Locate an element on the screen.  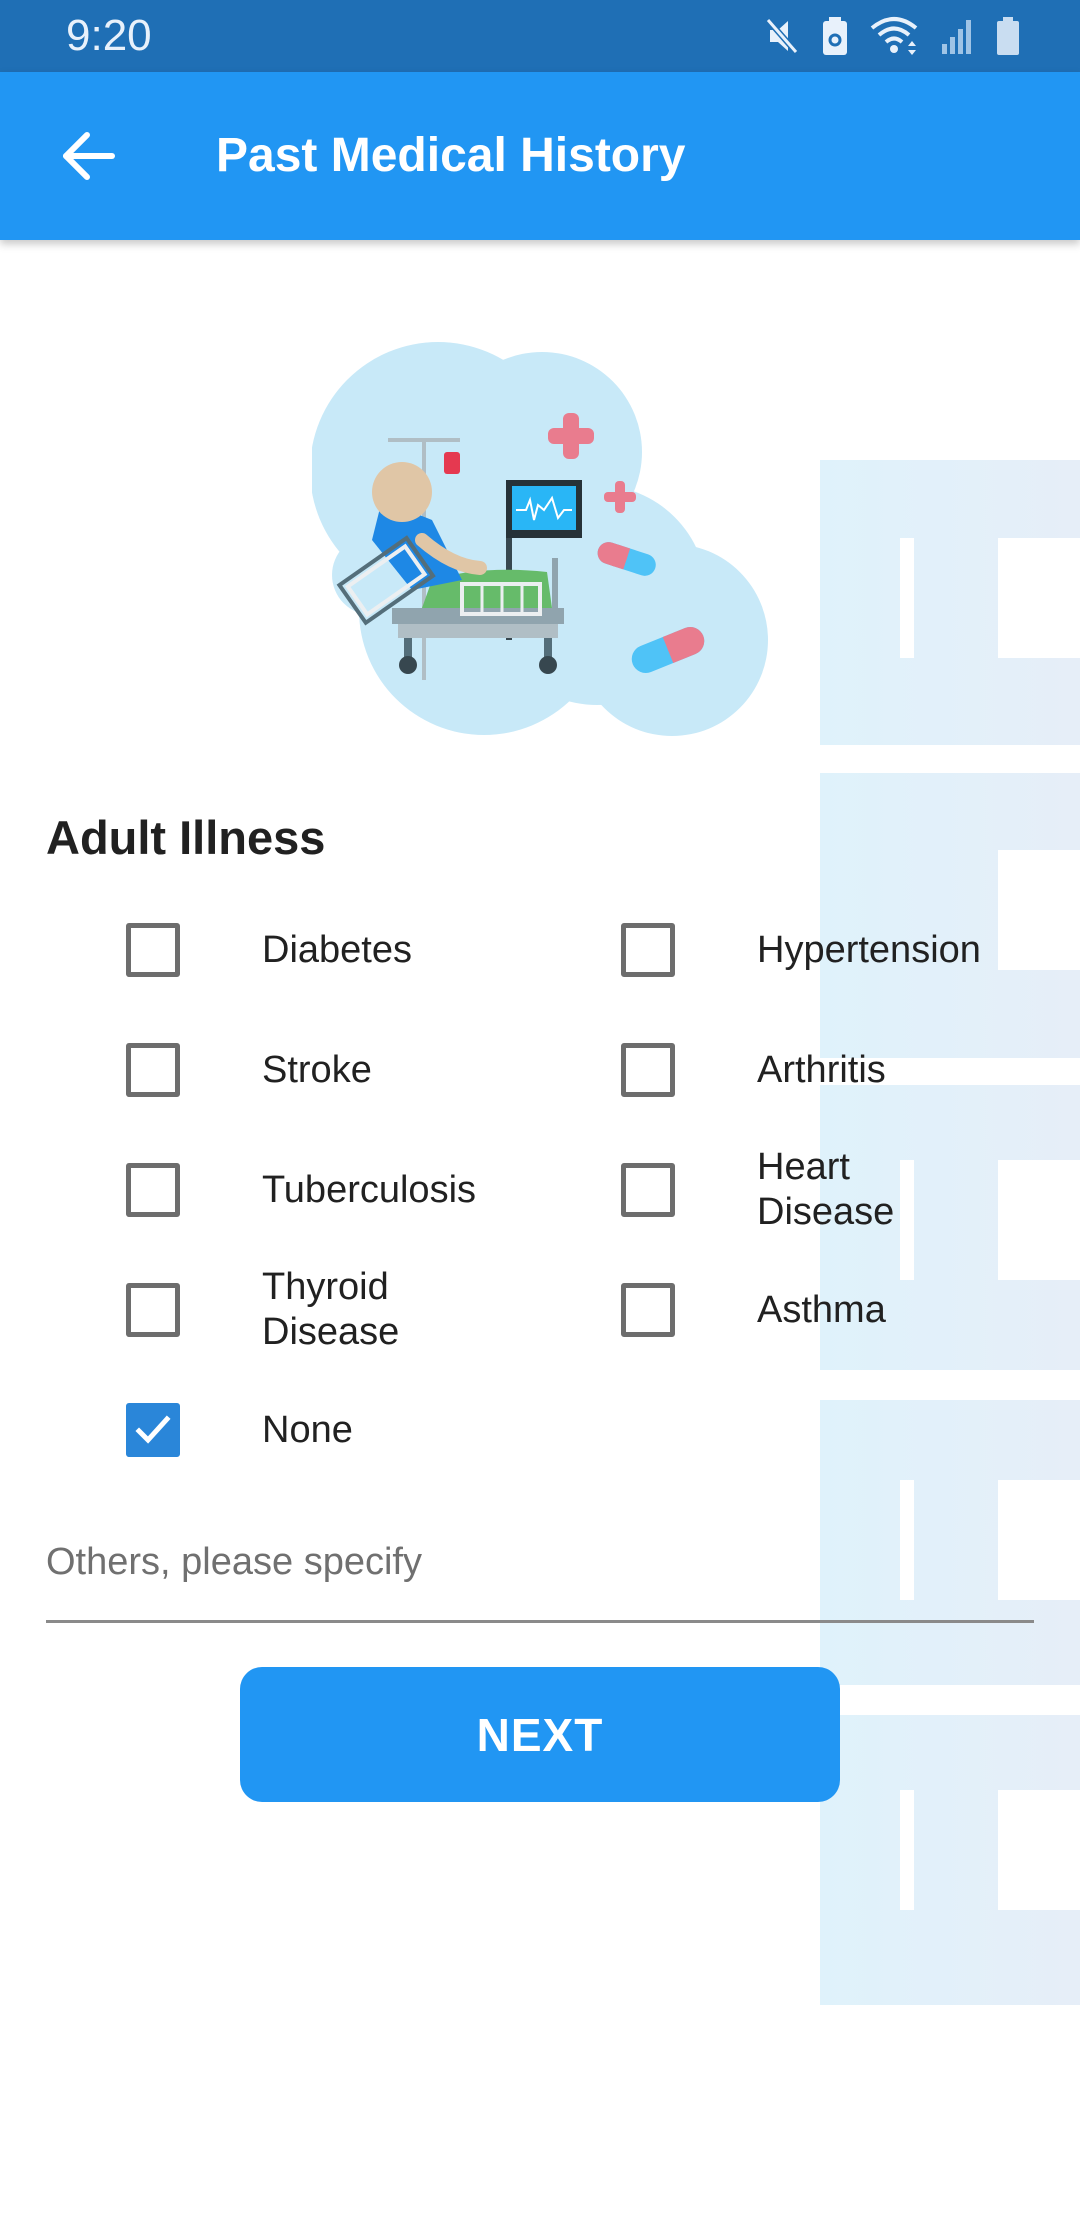
option-label: Thyroid Disease is located at coordinates (331, 1309).